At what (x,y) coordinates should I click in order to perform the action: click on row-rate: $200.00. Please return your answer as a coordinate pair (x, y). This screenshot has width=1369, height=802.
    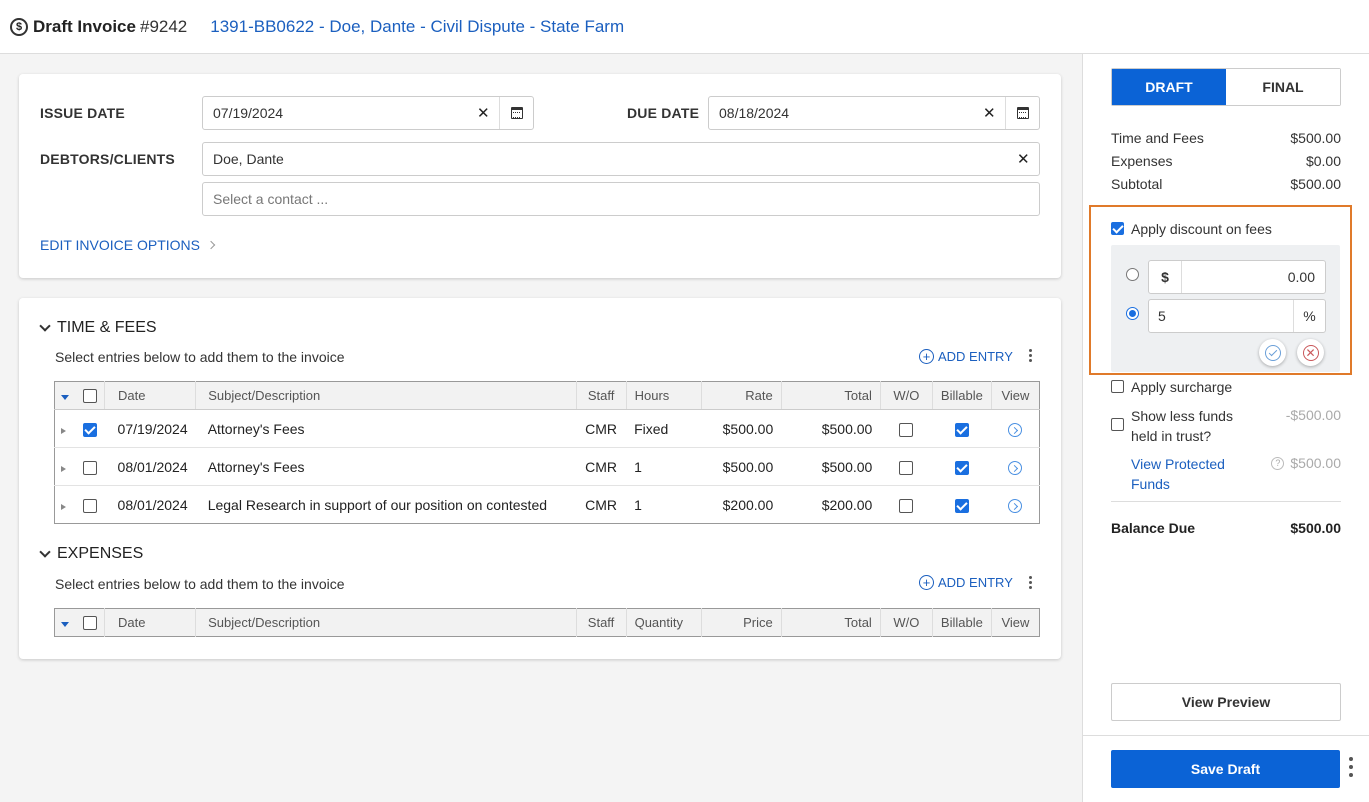
    Looking at the image, I should click on (748, 504).